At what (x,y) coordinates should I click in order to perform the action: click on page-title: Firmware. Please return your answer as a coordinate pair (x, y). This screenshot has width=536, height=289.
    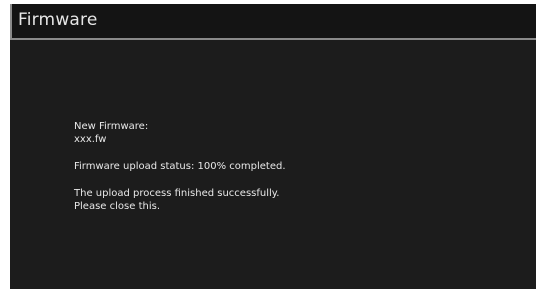
    Looking at the image, I should click on (58, 20).